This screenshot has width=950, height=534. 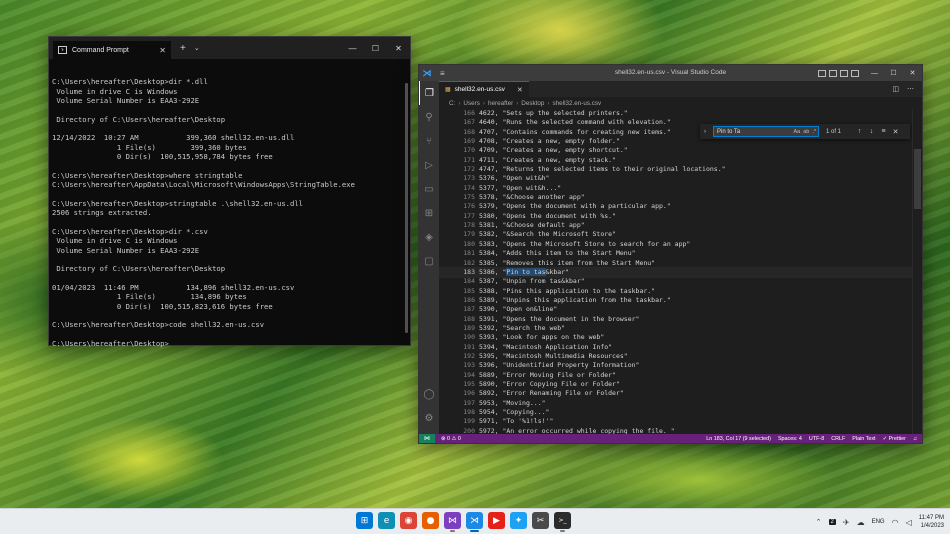 What do you see at coordinates (861, 522) in the screenshot?
I see `cloud-icon: ☁` at bounding box center [861, 522].